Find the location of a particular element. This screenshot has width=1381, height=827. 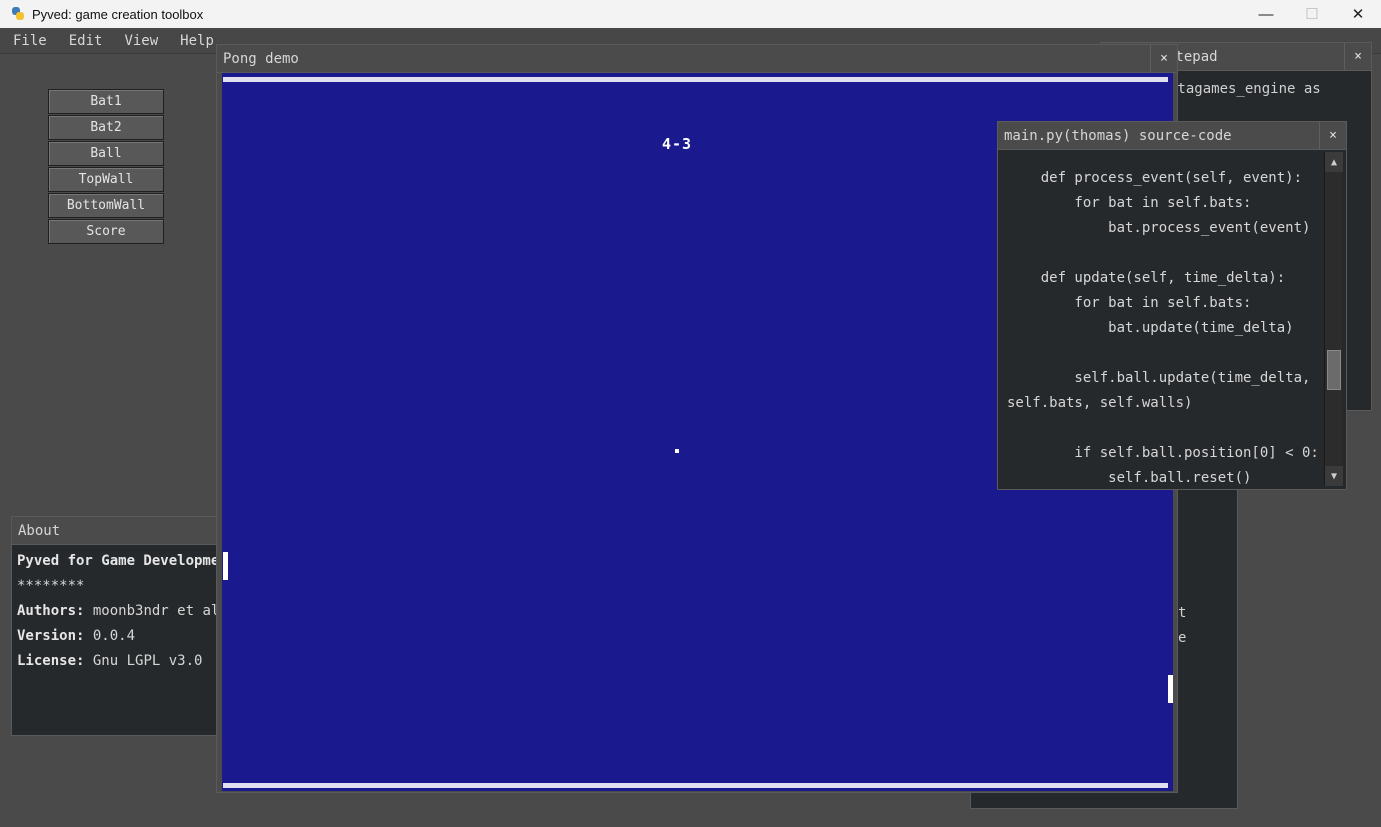

vertical-scrollbar: ▲ ▼ is located at coordinates (1333, 319).